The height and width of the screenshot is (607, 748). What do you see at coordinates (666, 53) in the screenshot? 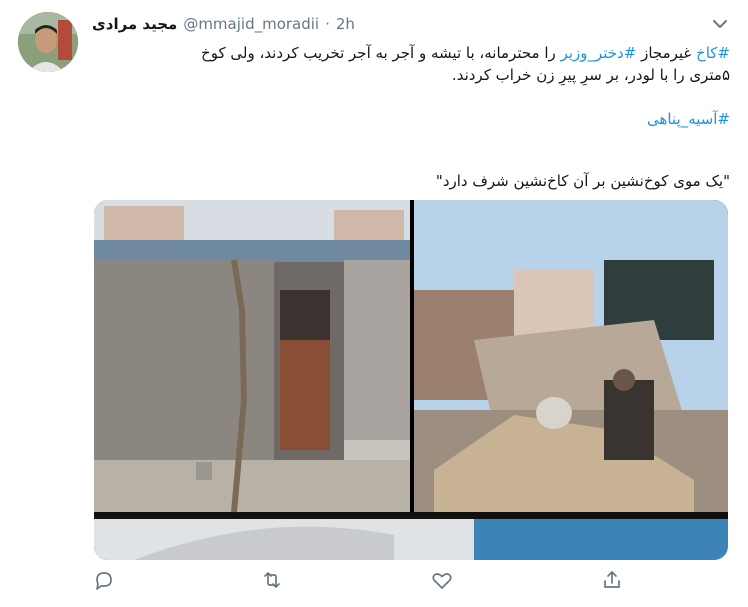
I see `tweet-text-segment: غیرمجاز` at bounding box center [666, 53].